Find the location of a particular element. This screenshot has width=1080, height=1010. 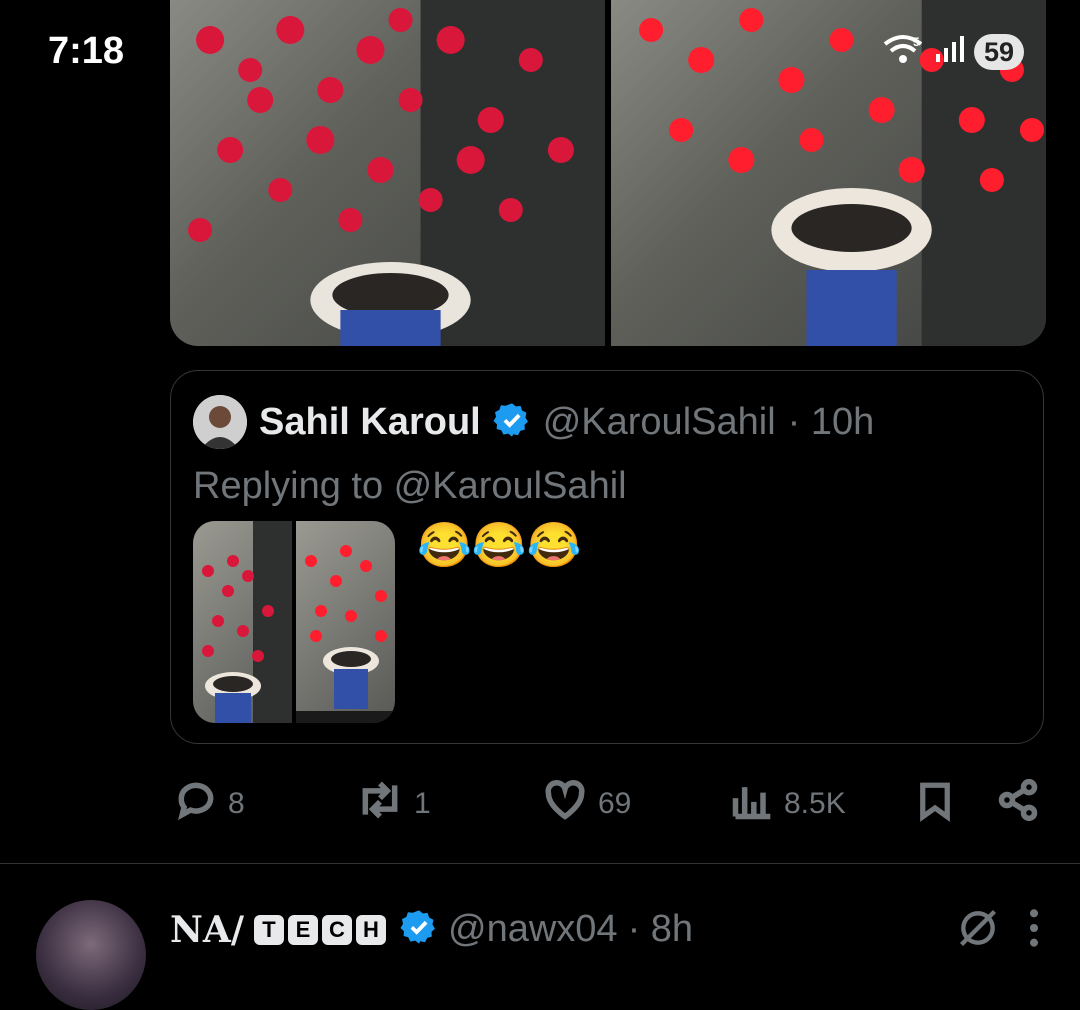

views-count: 8.5K is located at coordinates (815, 803).